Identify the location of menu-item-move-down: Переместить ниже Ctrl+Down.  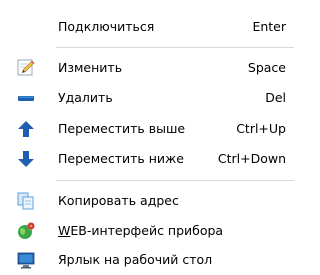
(151, 159).